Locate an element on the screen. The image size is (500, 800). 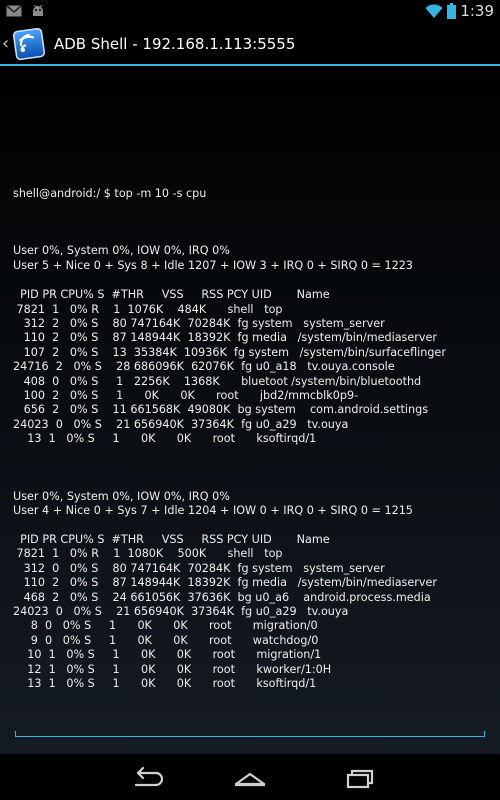
chevron-left-icon: ‹ is located at coordinates (6, 43).